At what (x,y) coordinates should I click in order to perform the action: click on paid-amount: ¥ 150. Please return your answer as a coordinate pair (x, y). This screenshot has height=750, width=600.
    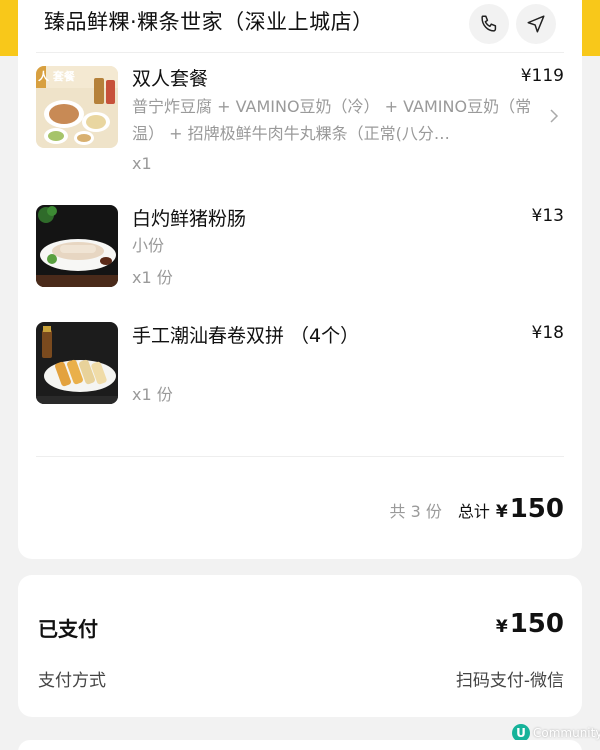
    Looking at the image, I should click on (530, 624).